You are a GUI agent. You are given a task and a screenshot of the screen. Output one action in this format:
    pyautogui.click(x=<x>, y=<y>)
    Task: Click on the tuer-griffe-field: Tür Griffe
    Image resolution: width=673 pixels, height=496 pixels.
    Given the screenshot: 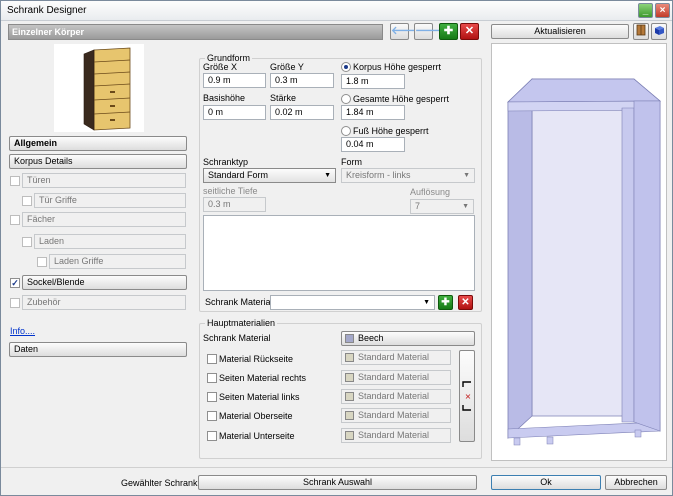 What is the action you would take?
    pyautogui.click(x=110, y=200)
    